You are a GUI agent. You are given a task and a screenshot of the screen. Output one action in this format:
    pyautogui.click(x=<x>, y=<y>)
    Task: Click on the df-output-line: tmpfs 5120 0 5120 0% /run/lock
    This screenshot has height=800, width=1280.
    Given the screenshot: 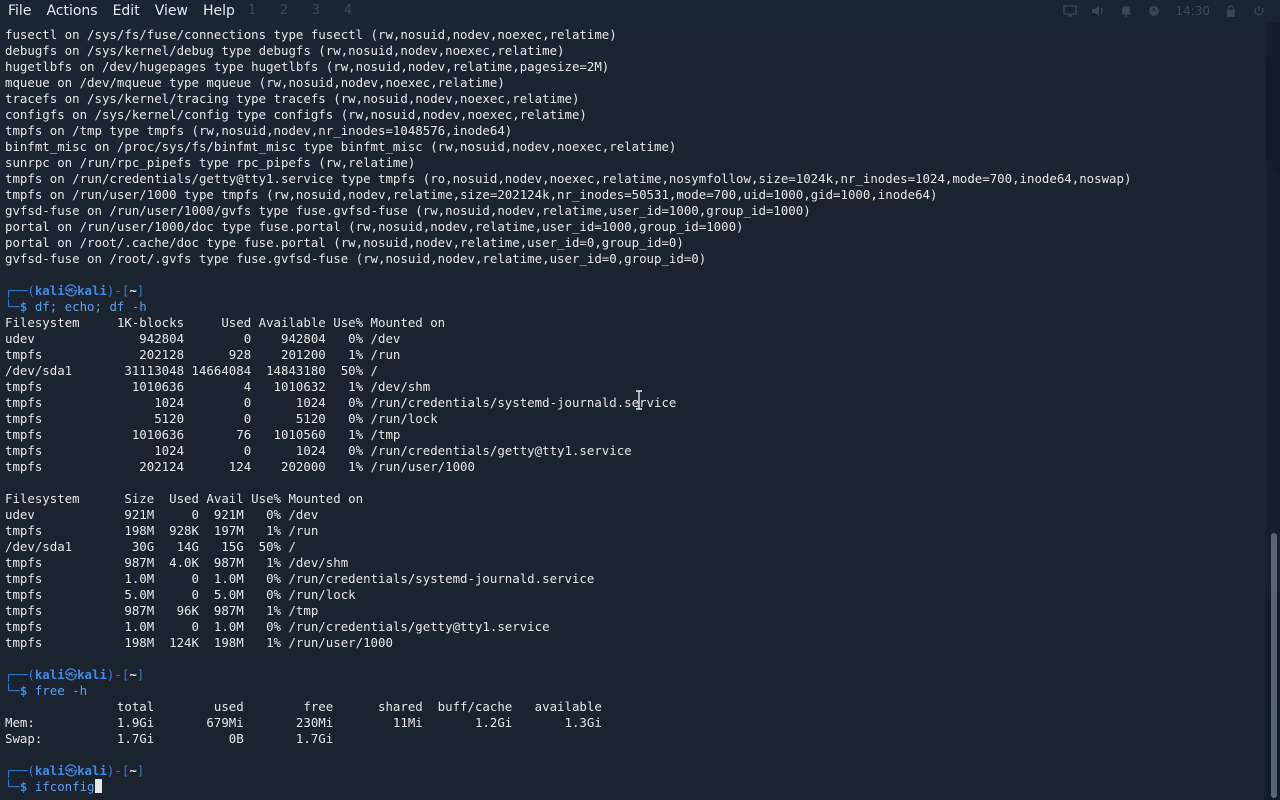 What is the action you would take?
    pyautogui.click(x=221, y=418)
    